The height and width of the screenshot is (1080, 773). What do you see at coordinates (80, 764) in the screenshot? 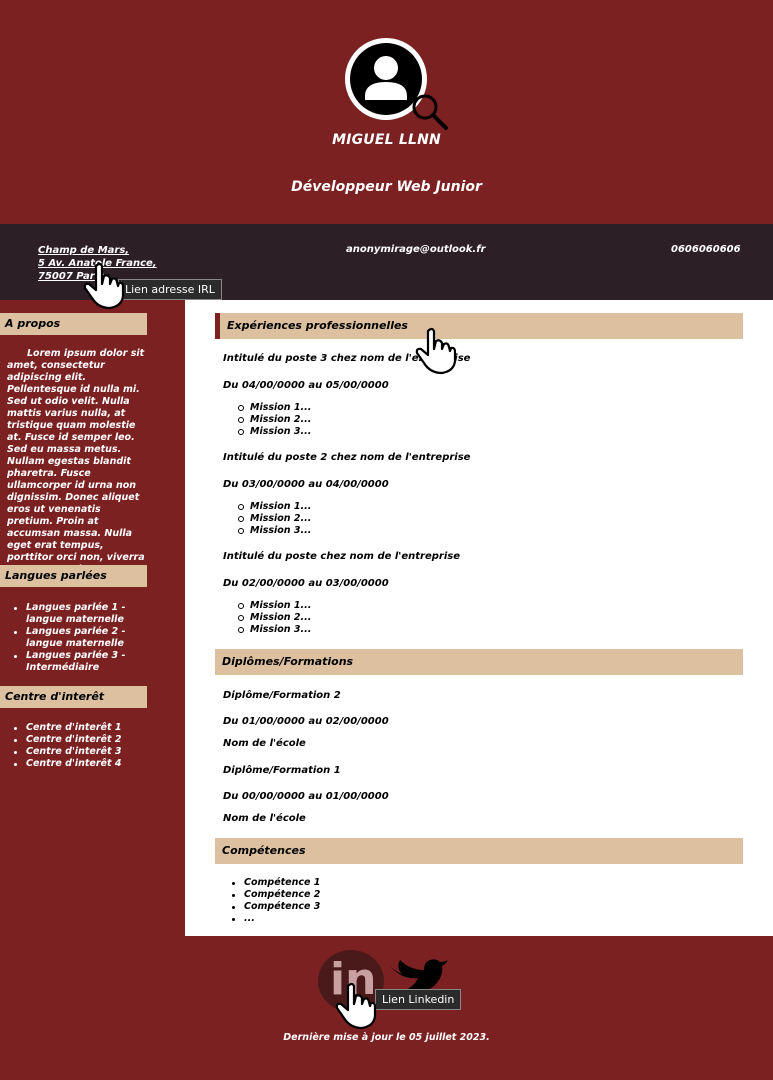
I see `list-item: Centre d'interêt 4` at bounding box center [80, 764].